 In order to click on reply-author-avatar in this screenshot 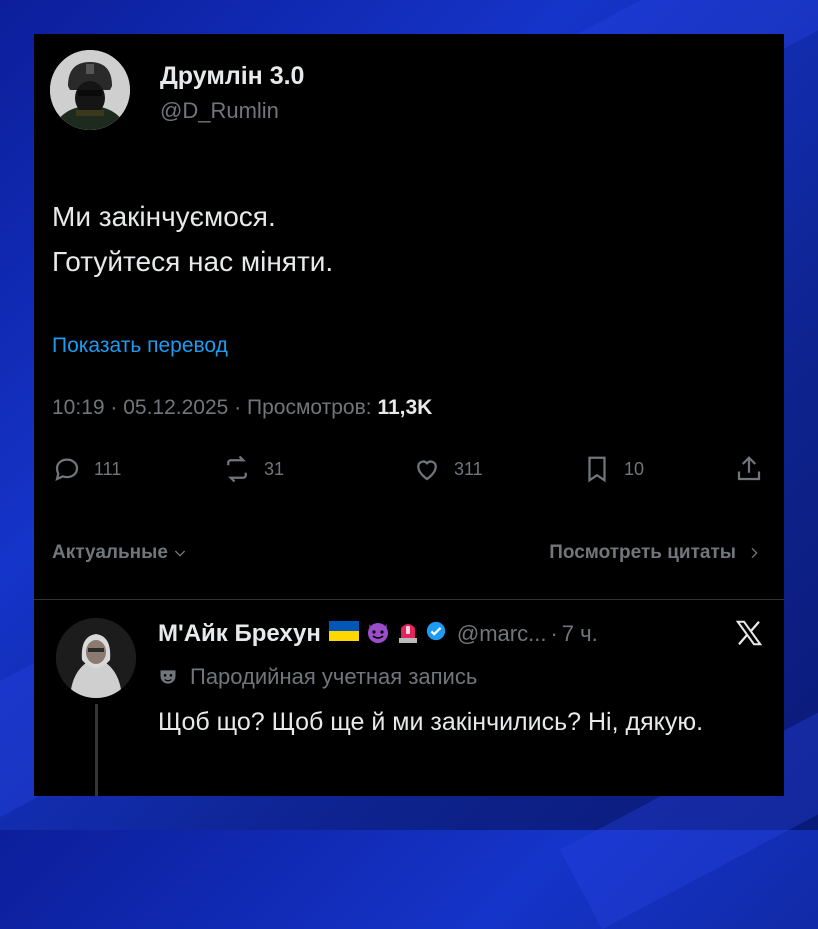, I will do `click(96, 658)`.